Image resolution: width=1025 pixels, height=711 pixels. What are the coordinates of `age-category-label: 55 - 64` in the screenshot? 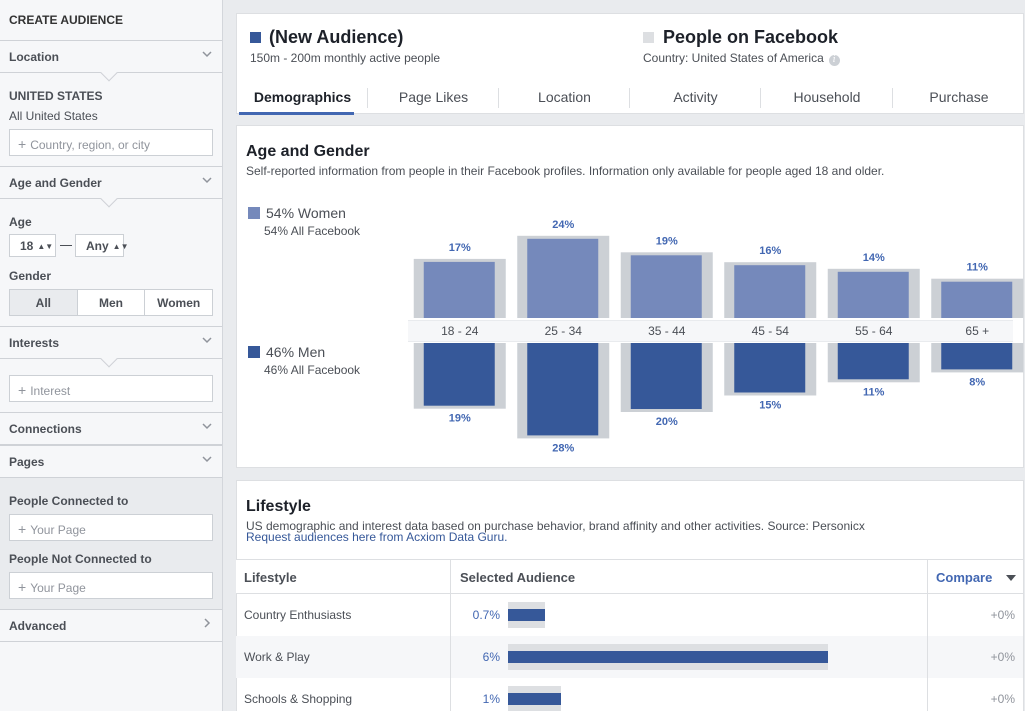 It's located at (874, 331).